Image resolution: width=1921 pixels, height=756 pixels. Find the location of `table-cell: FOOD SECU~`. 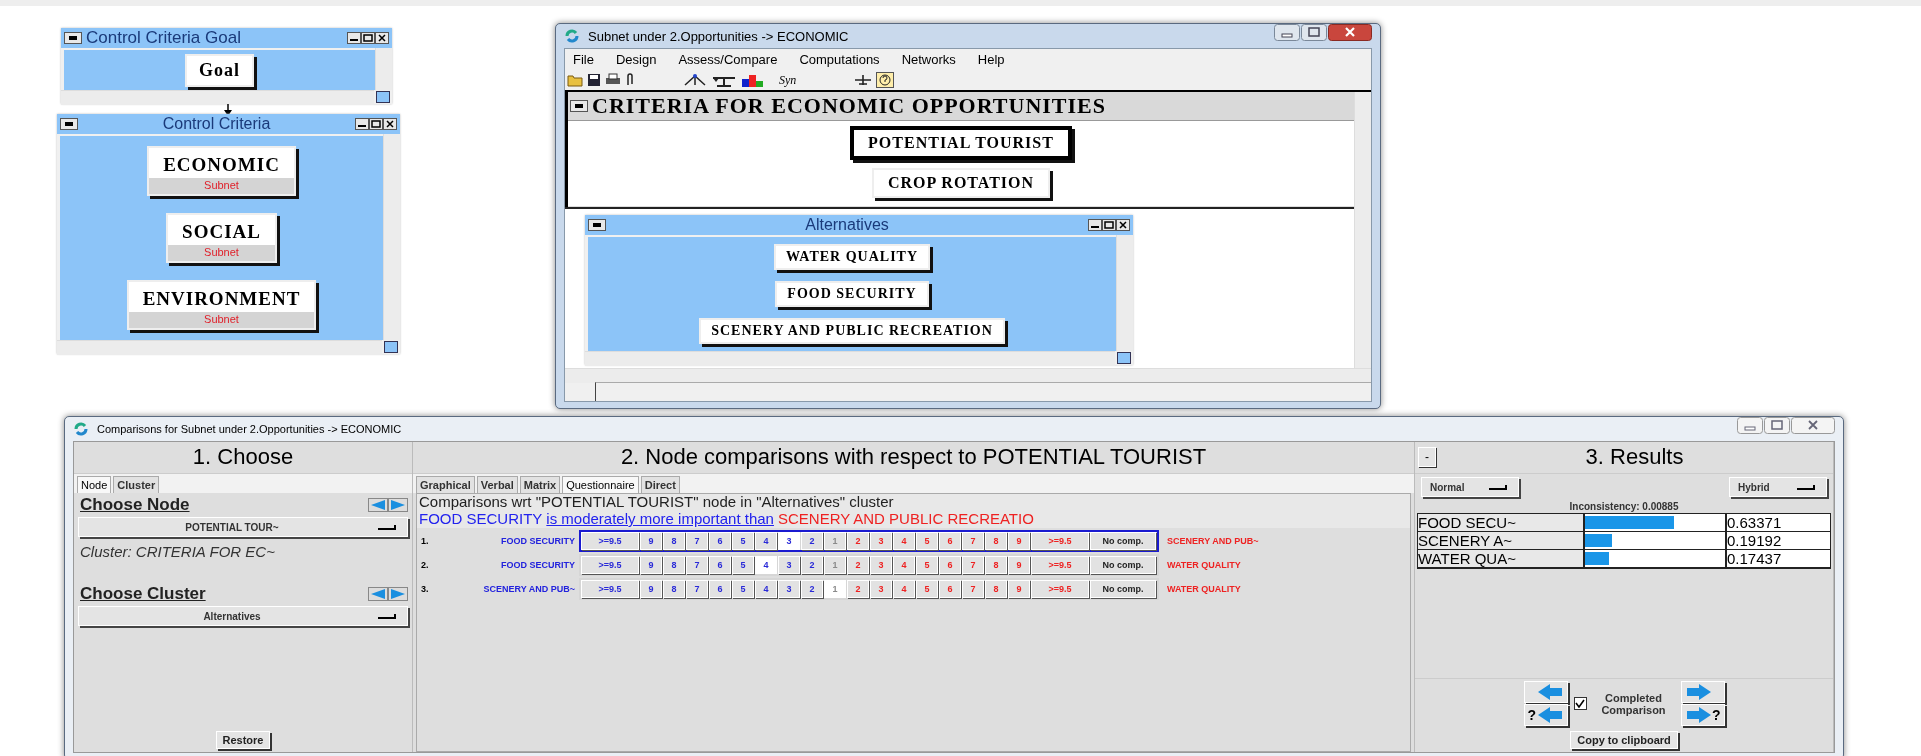

table-cell: FOOD SECU~ is located at coordinates (1501, 522).